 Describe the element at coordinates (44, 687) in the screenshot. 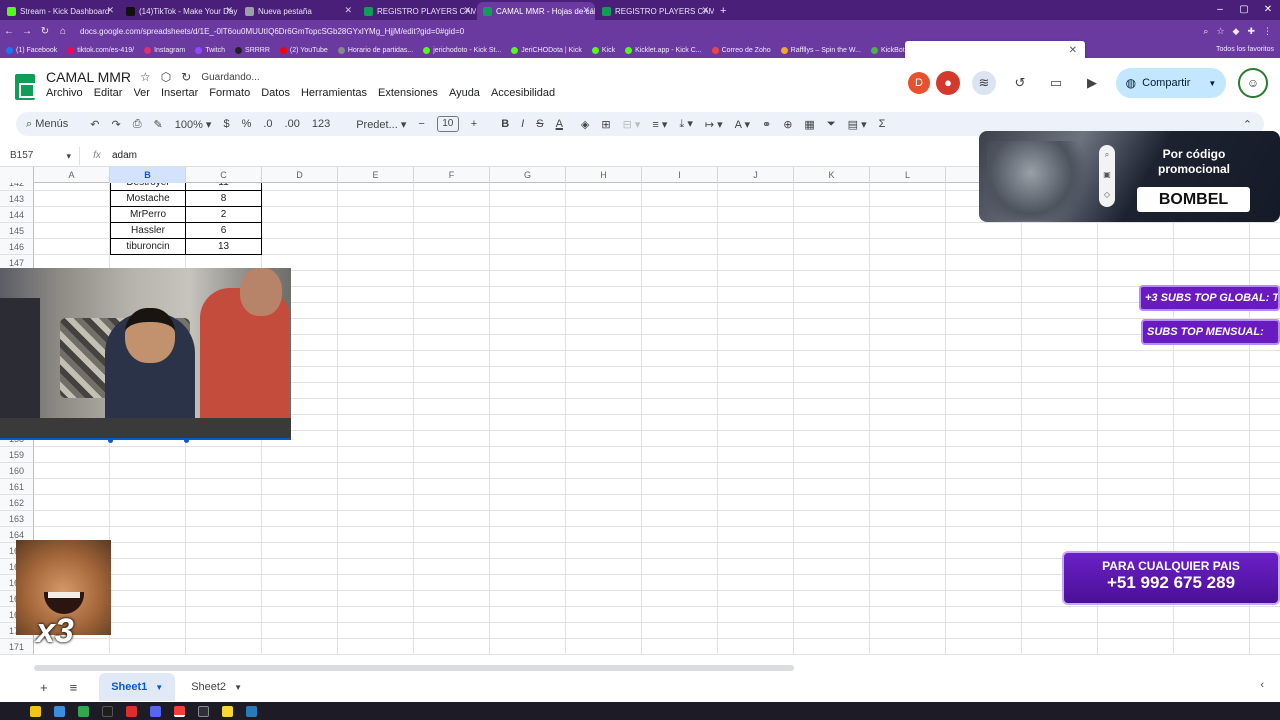

I see `add-sheet-icon: +` at that location.